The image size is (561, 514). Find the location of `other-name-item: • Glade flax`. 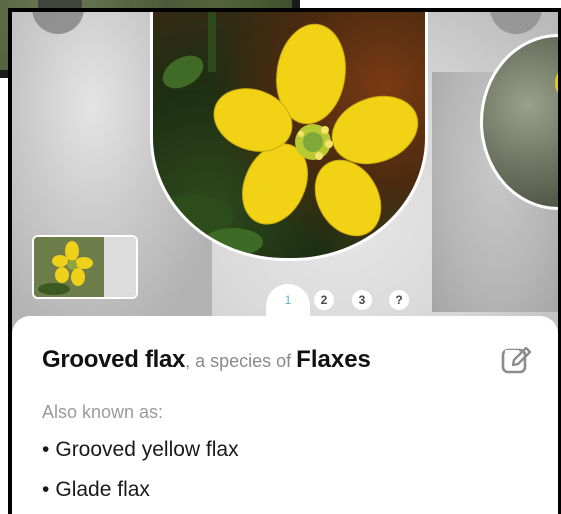

other-name-item: • Glade flax is located at coordinates (96, 490).